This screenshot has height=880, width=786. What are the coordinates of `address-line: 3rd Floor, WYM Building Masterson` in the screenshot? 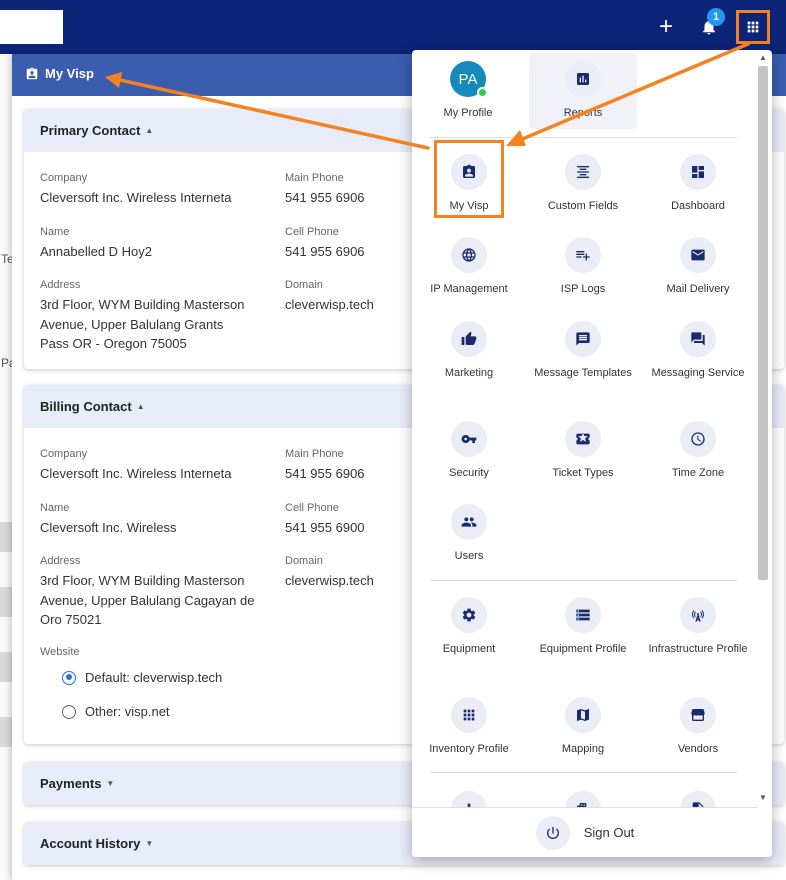 It's located at (142, 580).